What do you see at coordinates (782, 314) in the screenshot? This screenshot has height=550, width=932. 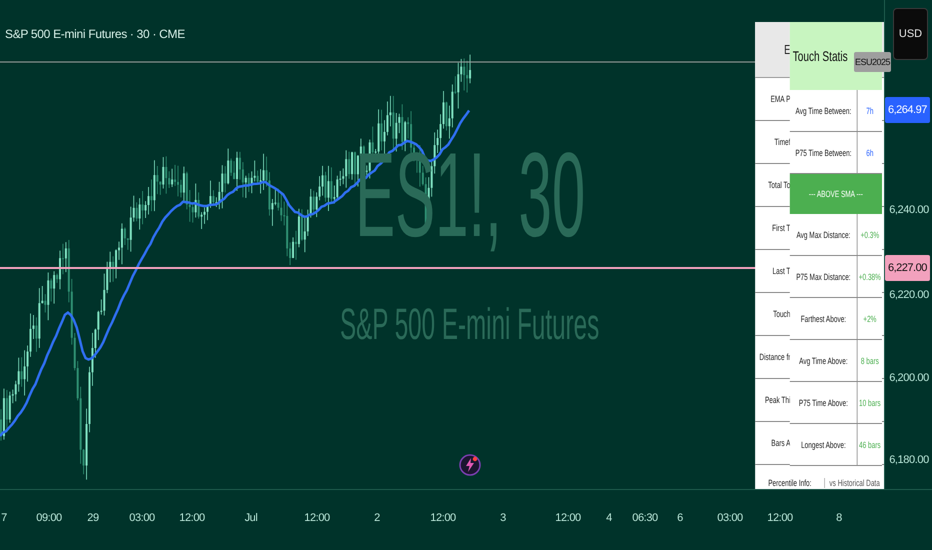 I see `table-cell-text: Touch` at bounding box center [782, 314].